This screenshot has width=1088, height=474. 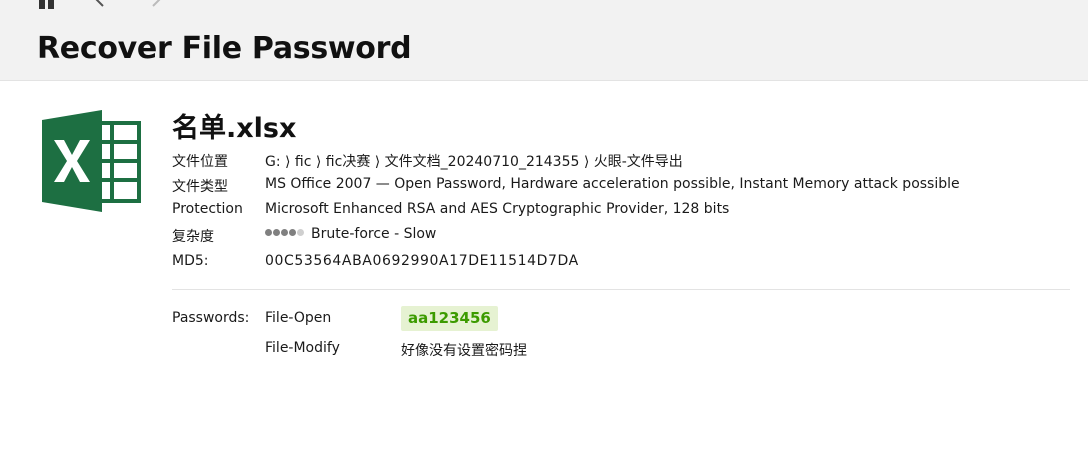 I want to click on file-open-password: aa123456, so click(x=449, y=318).